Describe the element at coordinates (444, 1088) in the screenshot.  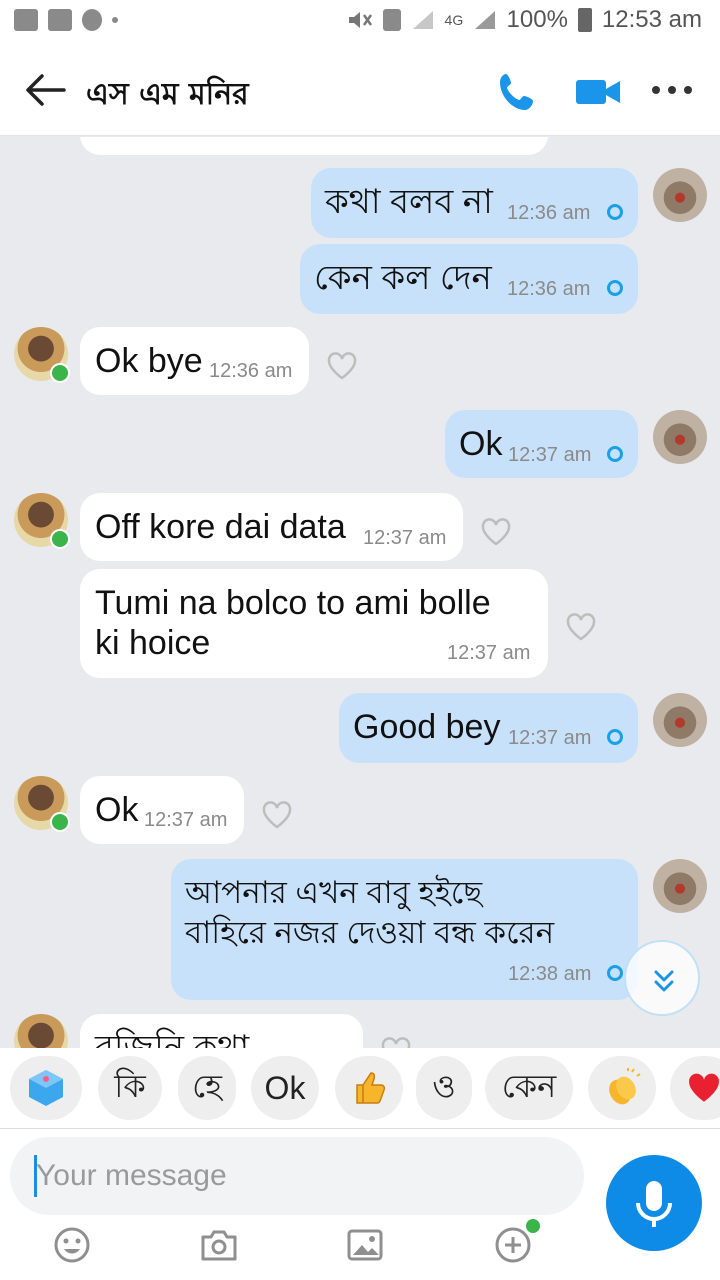
I see `quick-reply-chip: ও` at that location.